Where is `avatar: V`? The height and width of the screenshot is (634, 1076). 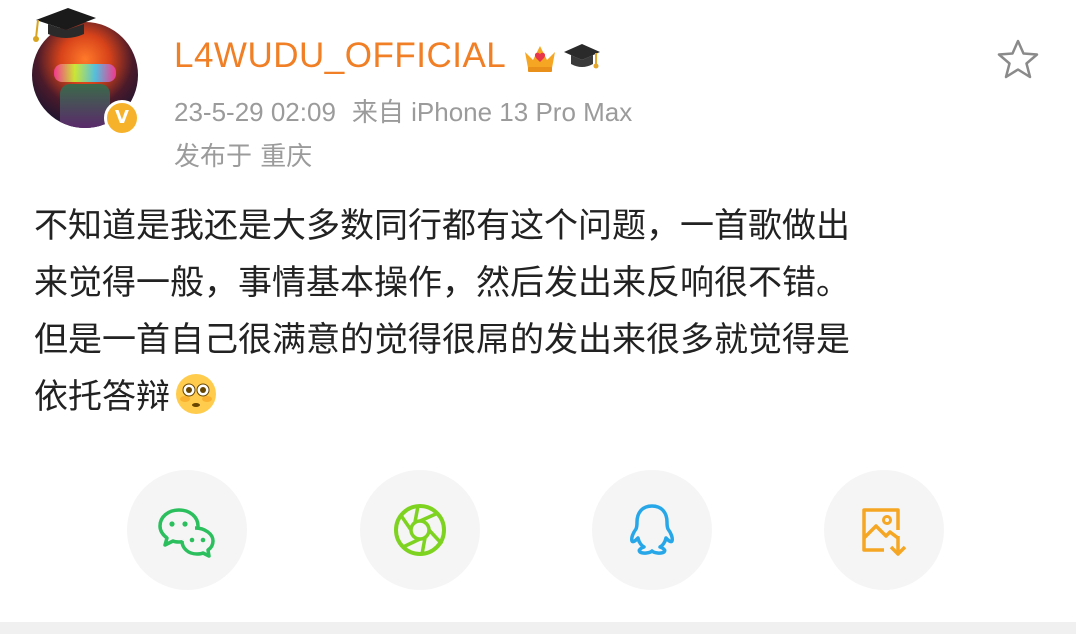 avatar: V is located at coordinates (90, 70).